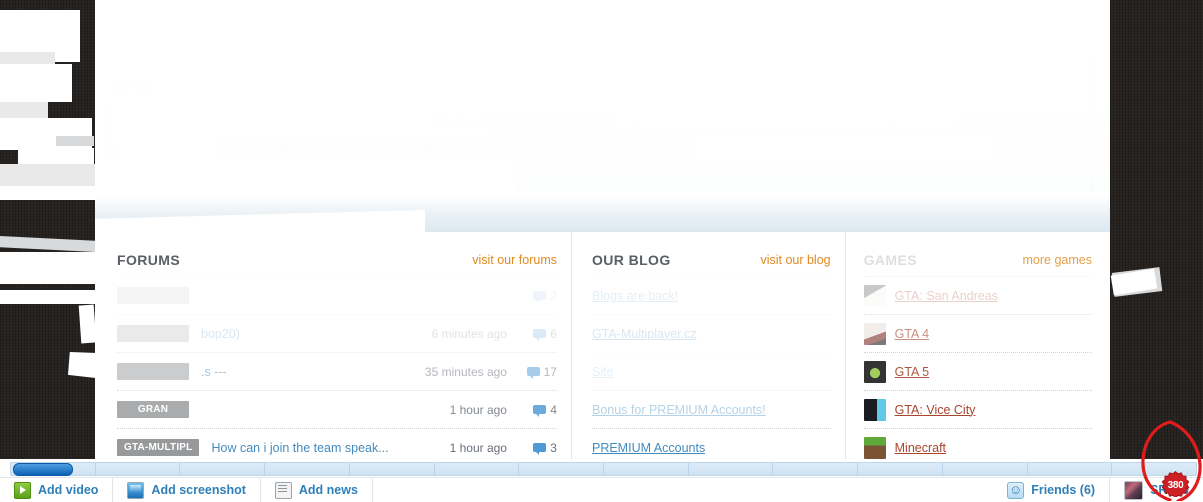  I want to click on blog-post-link: Bonus for PREMIUM Accounts!, so click(679, 410).